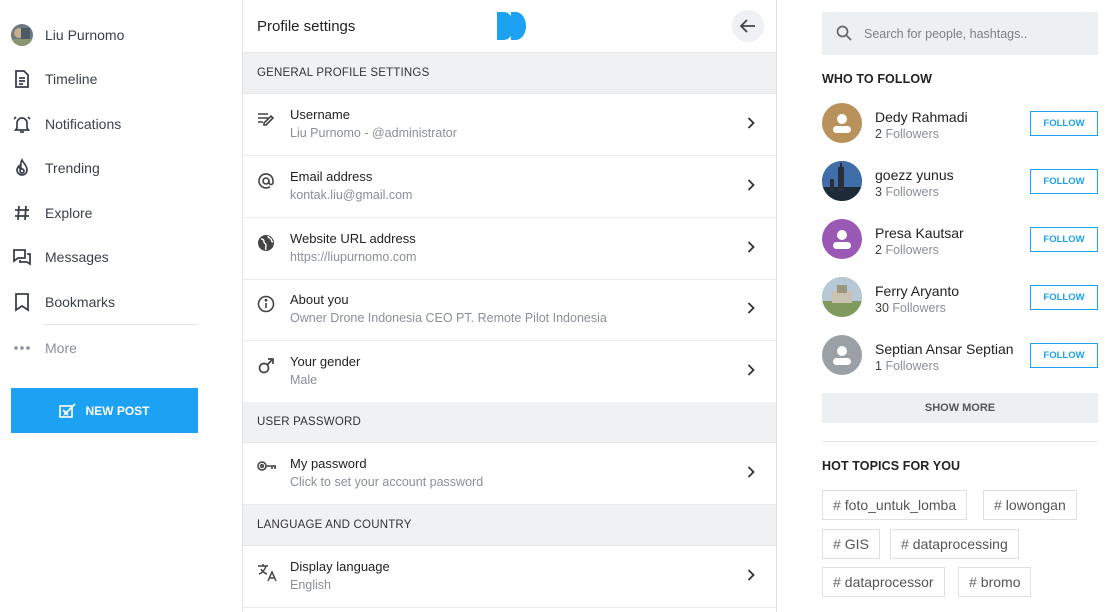 Image resolution: width=1120 pixels, height=612 pixels. I want to click on follower-count: 2 Followers, so click(907, 134).